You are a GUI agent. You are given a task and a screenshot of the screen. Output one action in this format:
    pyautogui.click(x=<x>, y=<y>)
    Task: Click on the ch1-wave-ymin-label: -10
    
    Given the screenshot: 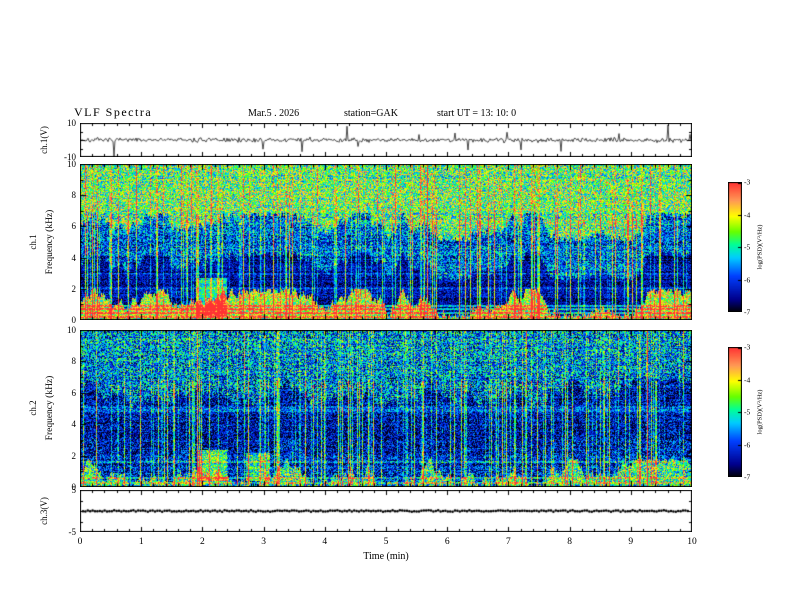 What is the action you would take?
    pyautogui.click(x=70, y=157)
    